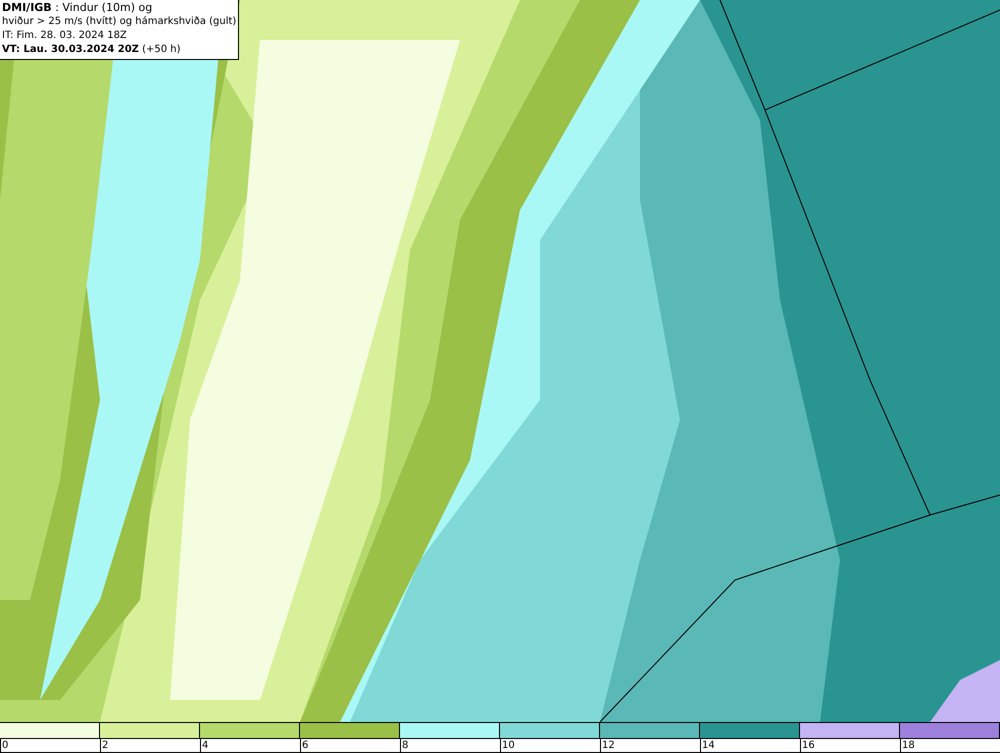  Describe the element at coordinates (708, 745) in the screenshot. I see `legend-label: 14` at that location.